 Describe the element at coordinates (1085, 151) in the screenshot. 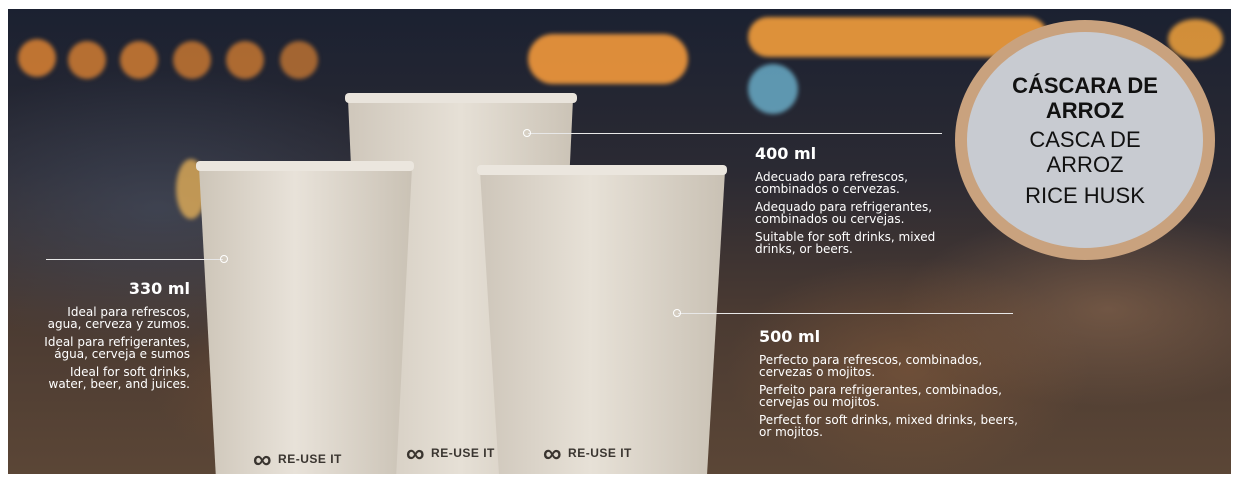

I see `material-pt: CASCA DE ARROZ` at that location.